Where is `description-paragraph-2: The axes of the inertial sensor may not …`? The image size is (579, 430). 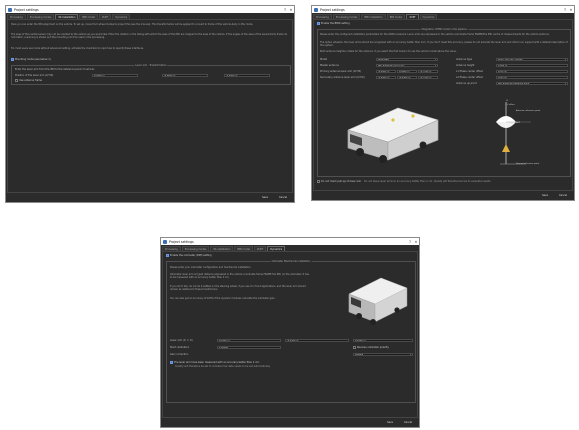 description-paragraph-2: The axes of the inertial sensor may not … is located at coordinates (149, 36).